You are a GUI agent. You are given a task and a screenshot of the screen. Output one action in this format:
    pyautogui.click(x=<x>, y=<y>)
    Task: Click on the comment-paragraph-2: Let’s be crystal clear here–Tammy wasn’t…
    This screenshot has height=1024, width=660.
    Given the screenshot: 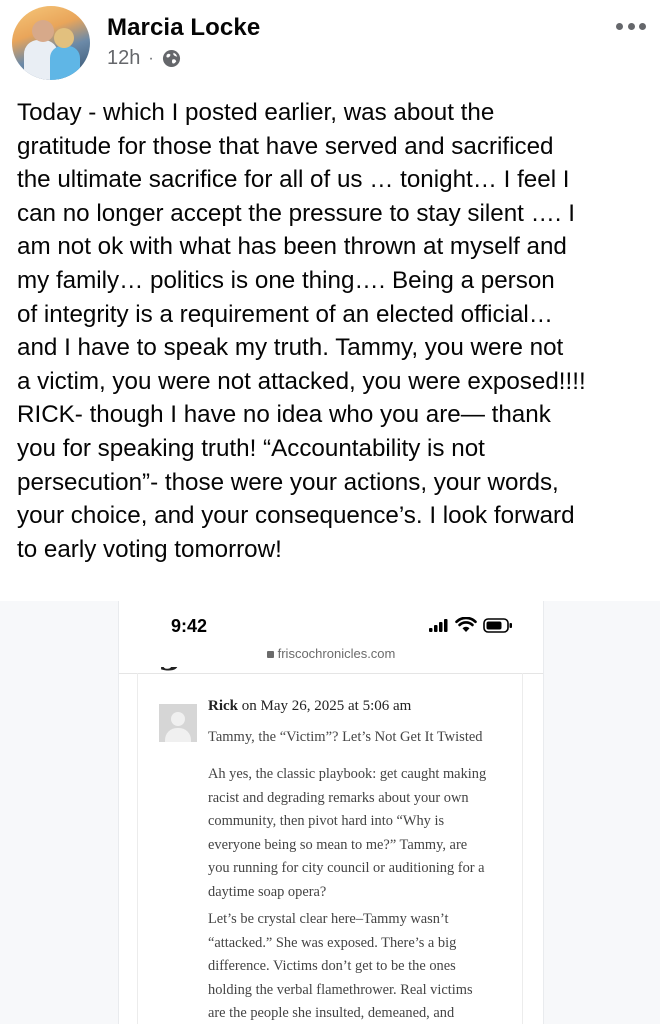 What is the action you would take?
    pyautogui.click(x=340, y=966)
    